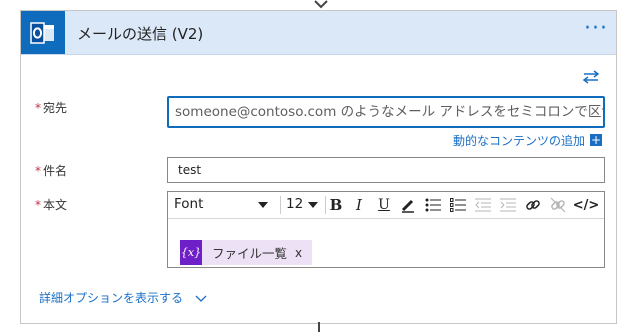 The width and height of the screenshot is (636, 332). I want to click on decrease-indent-icon, so click(483, 205).